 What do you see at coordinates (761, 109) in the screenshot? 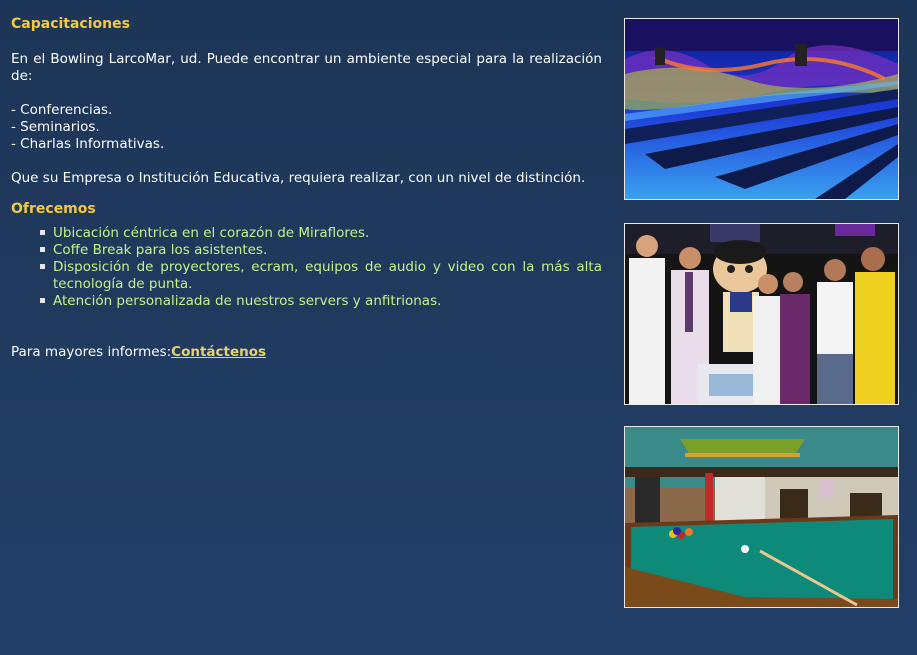
I see `bowling-lanes-photo` at bounding box center [761, 109].